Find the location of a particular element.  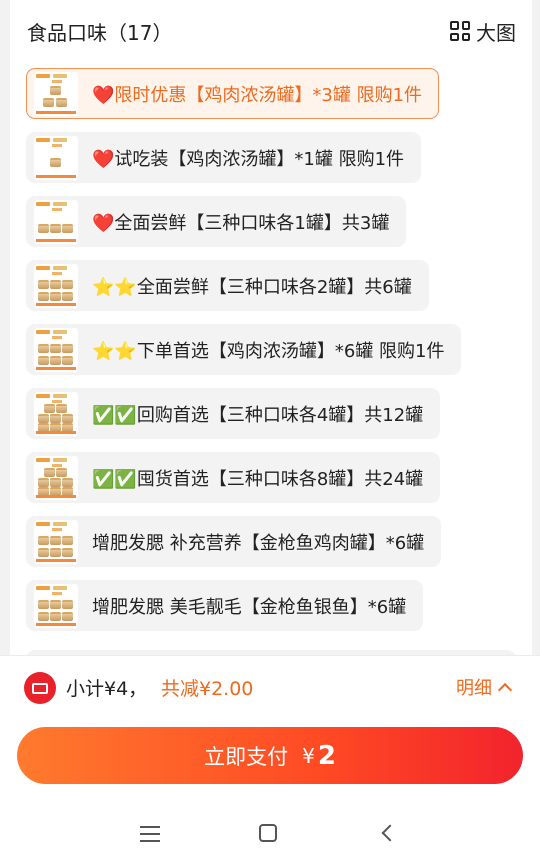

back-icon is located at coordinates (390, 833).